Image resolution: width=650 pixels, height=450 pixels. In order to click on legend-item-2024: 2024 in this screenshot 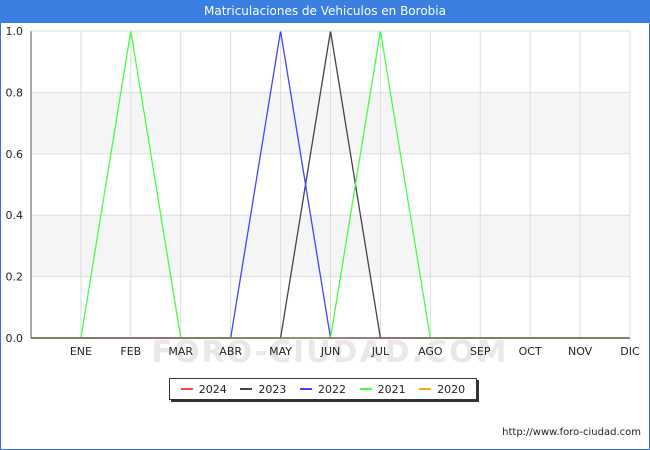, I will do `click(203, 389)`.